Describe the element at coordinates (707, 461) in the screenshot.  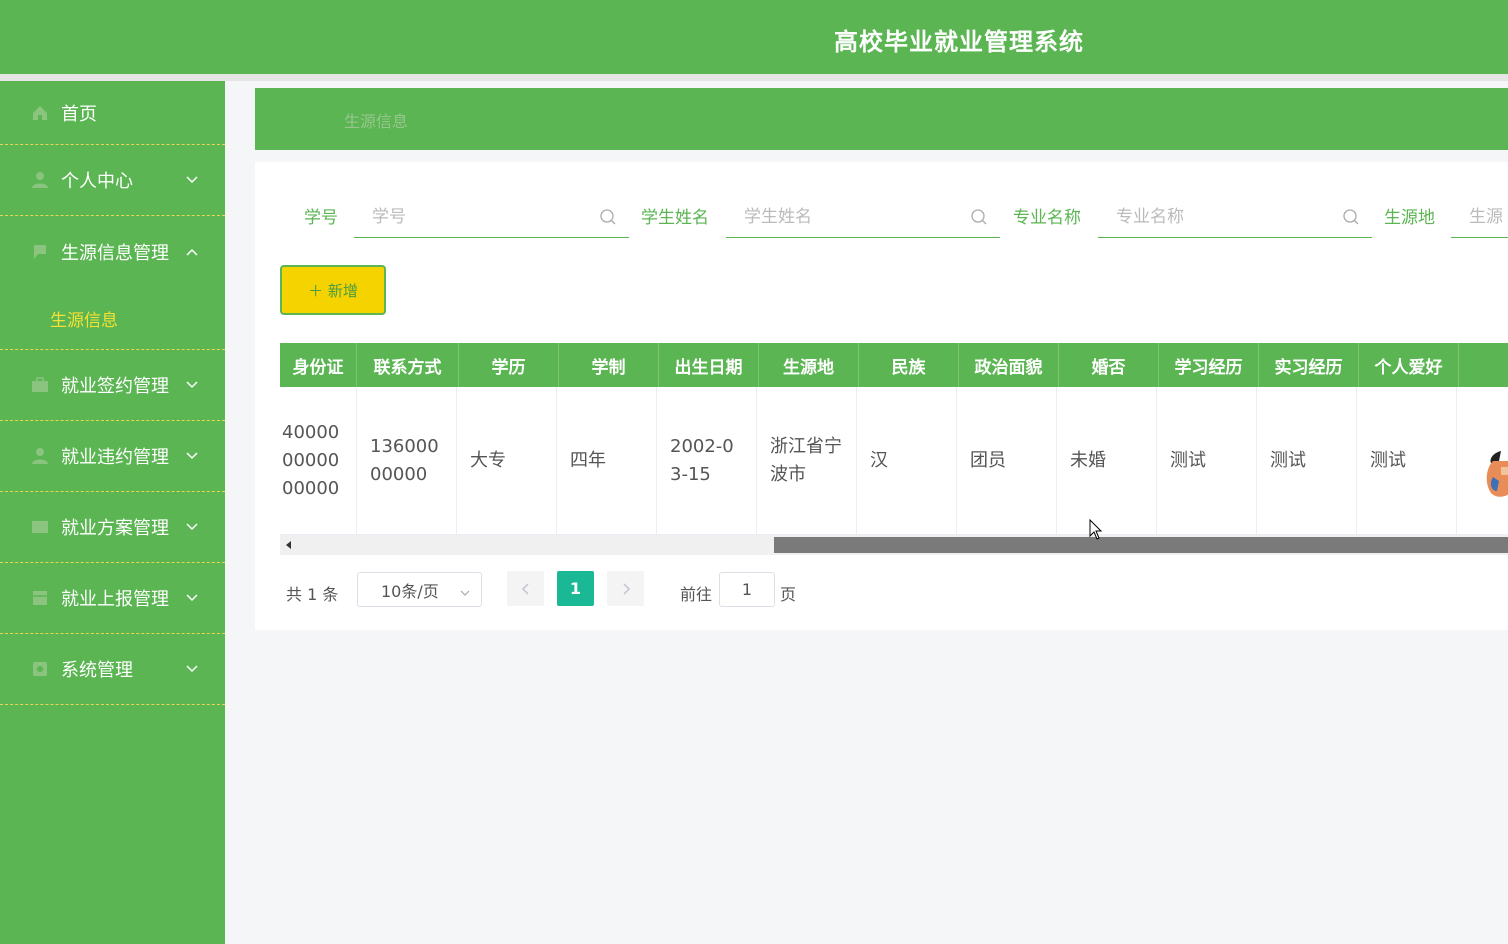
I see `table-cell-birth-date: 2002-03-15` at that location.